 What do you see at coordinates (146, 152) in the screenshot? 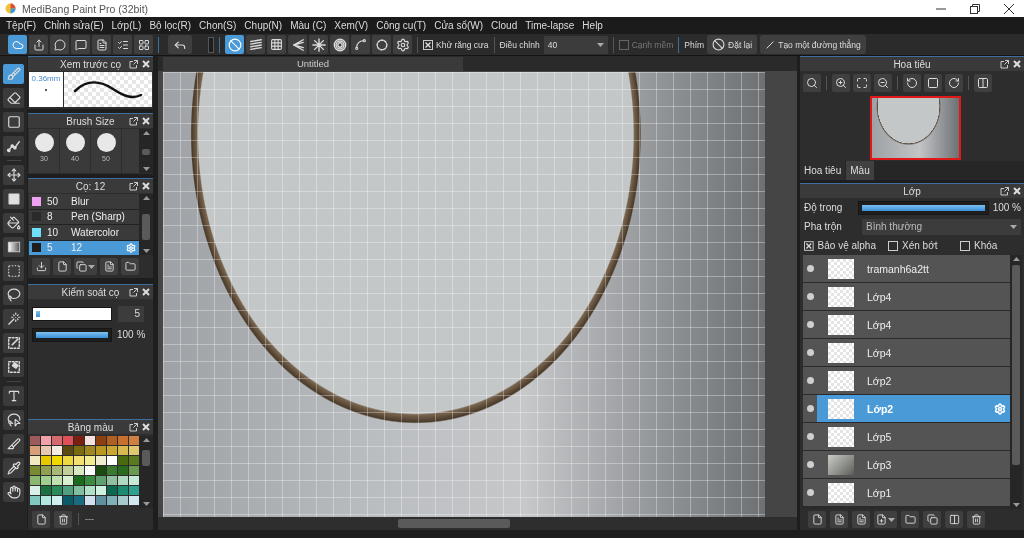
I see `scrollbar-thumb` at bounding box center [146, 152].